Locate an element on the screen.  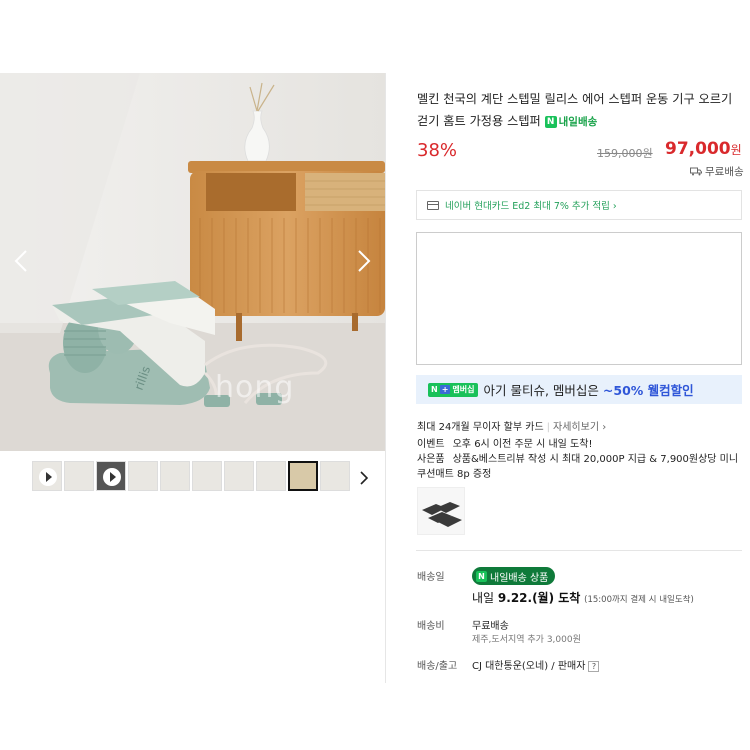
sale-price: 97,000원 is located at coordinates (703, 149).